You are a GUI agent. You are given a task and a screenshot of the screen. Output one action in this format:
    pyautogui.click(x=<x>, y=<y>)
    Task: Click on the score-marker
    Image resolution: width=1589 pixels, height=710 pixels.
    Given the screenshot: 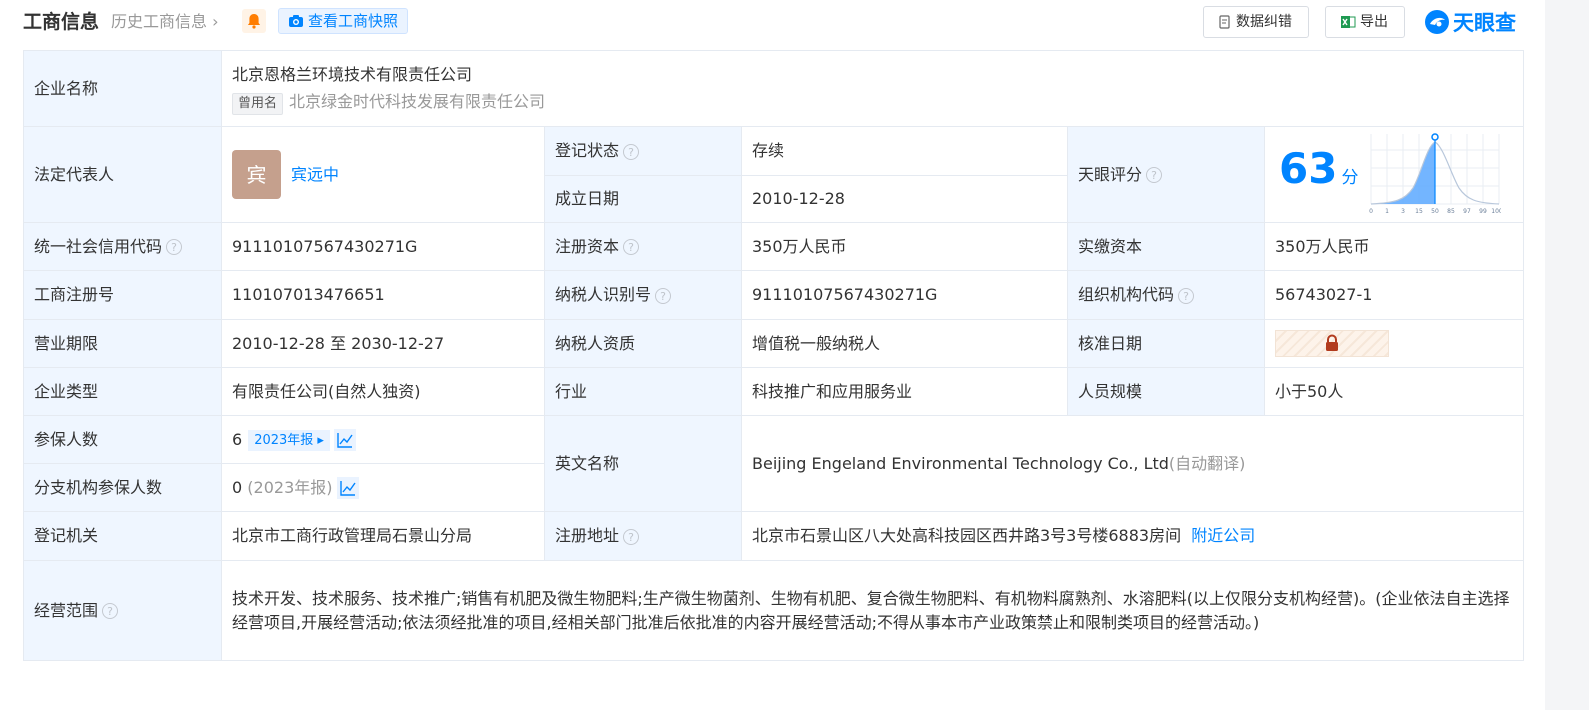 What is the action you would take?
    pyautogui.click(x=1435, y=136)
    